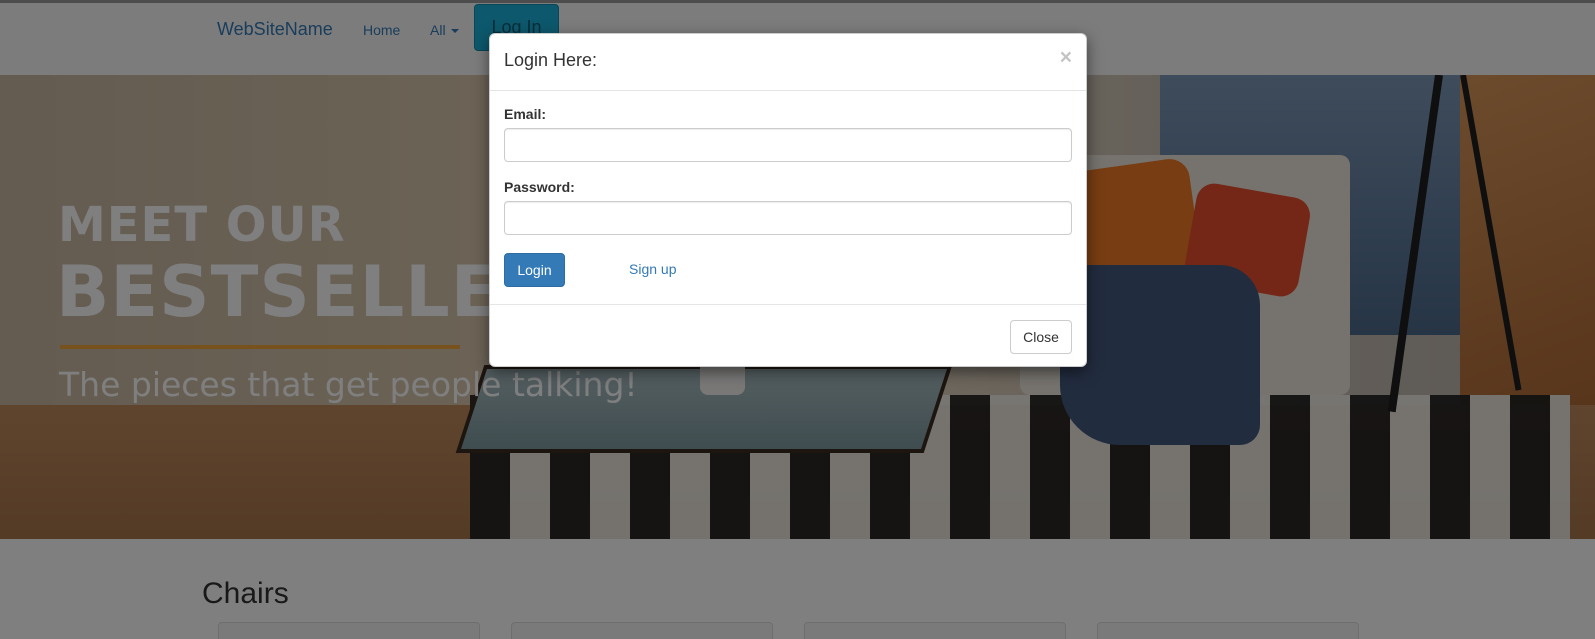 Image resolution: width=1595 pixels, height=639 pixels. Describe the element at coordinates (1066, 58) in the screenshot. I see `close-icon: ×` at that location.